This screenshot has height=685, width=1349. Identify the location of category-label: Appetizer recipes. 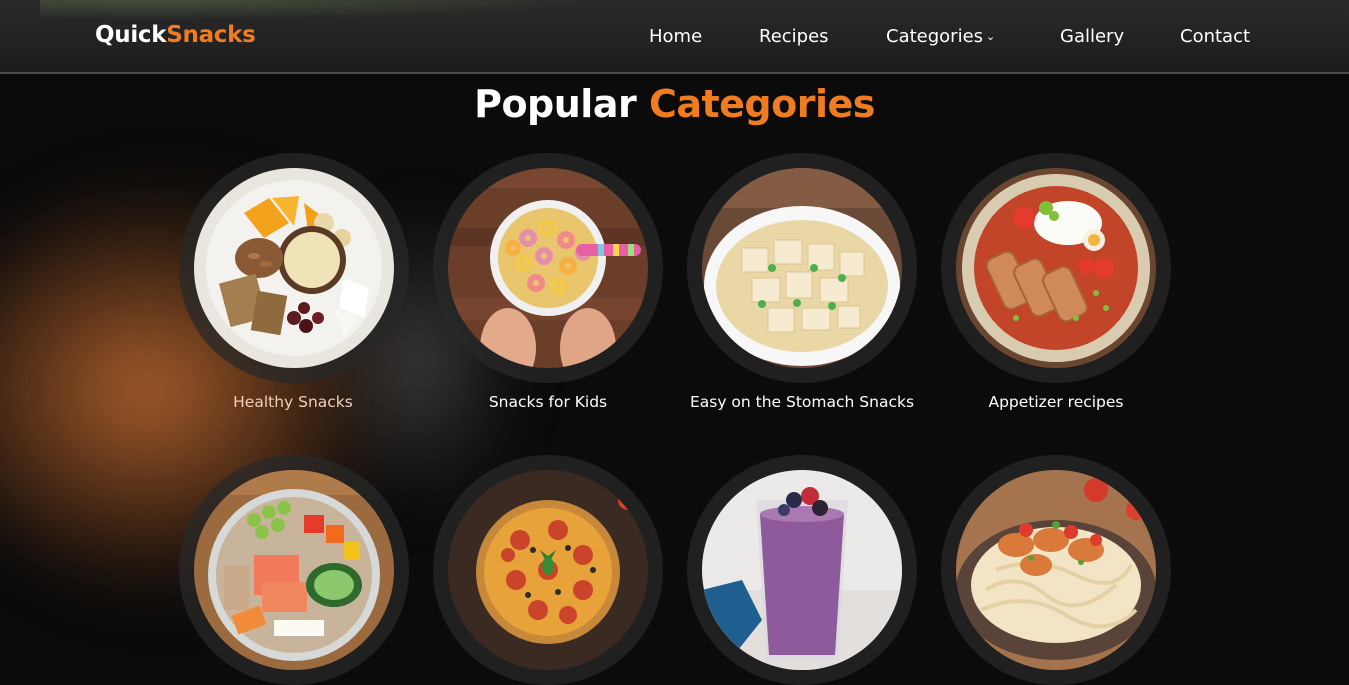
(1056, 402).